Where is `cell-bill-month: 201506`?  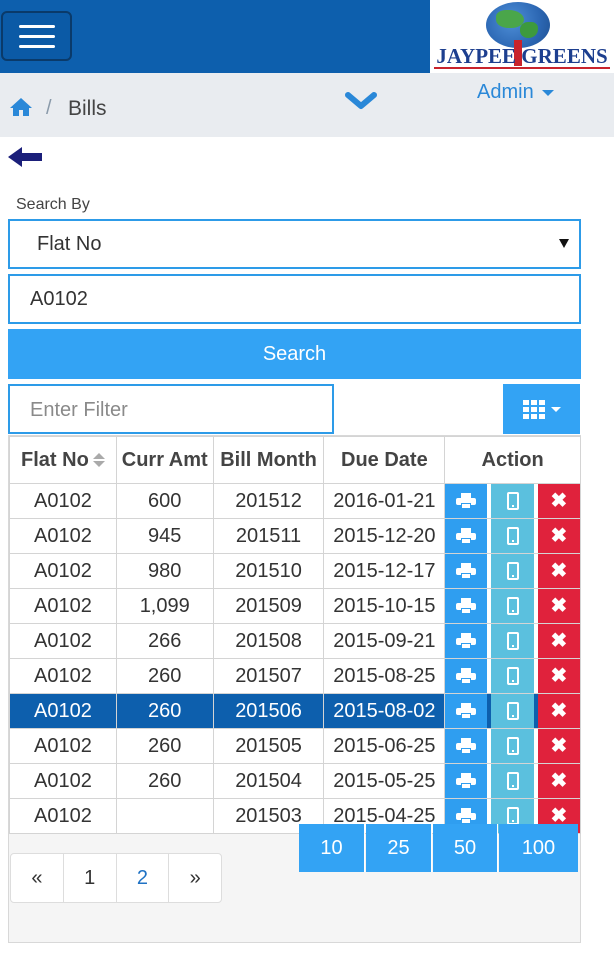 cell-bill-month: 201506 is located at coordinates (268, 711).